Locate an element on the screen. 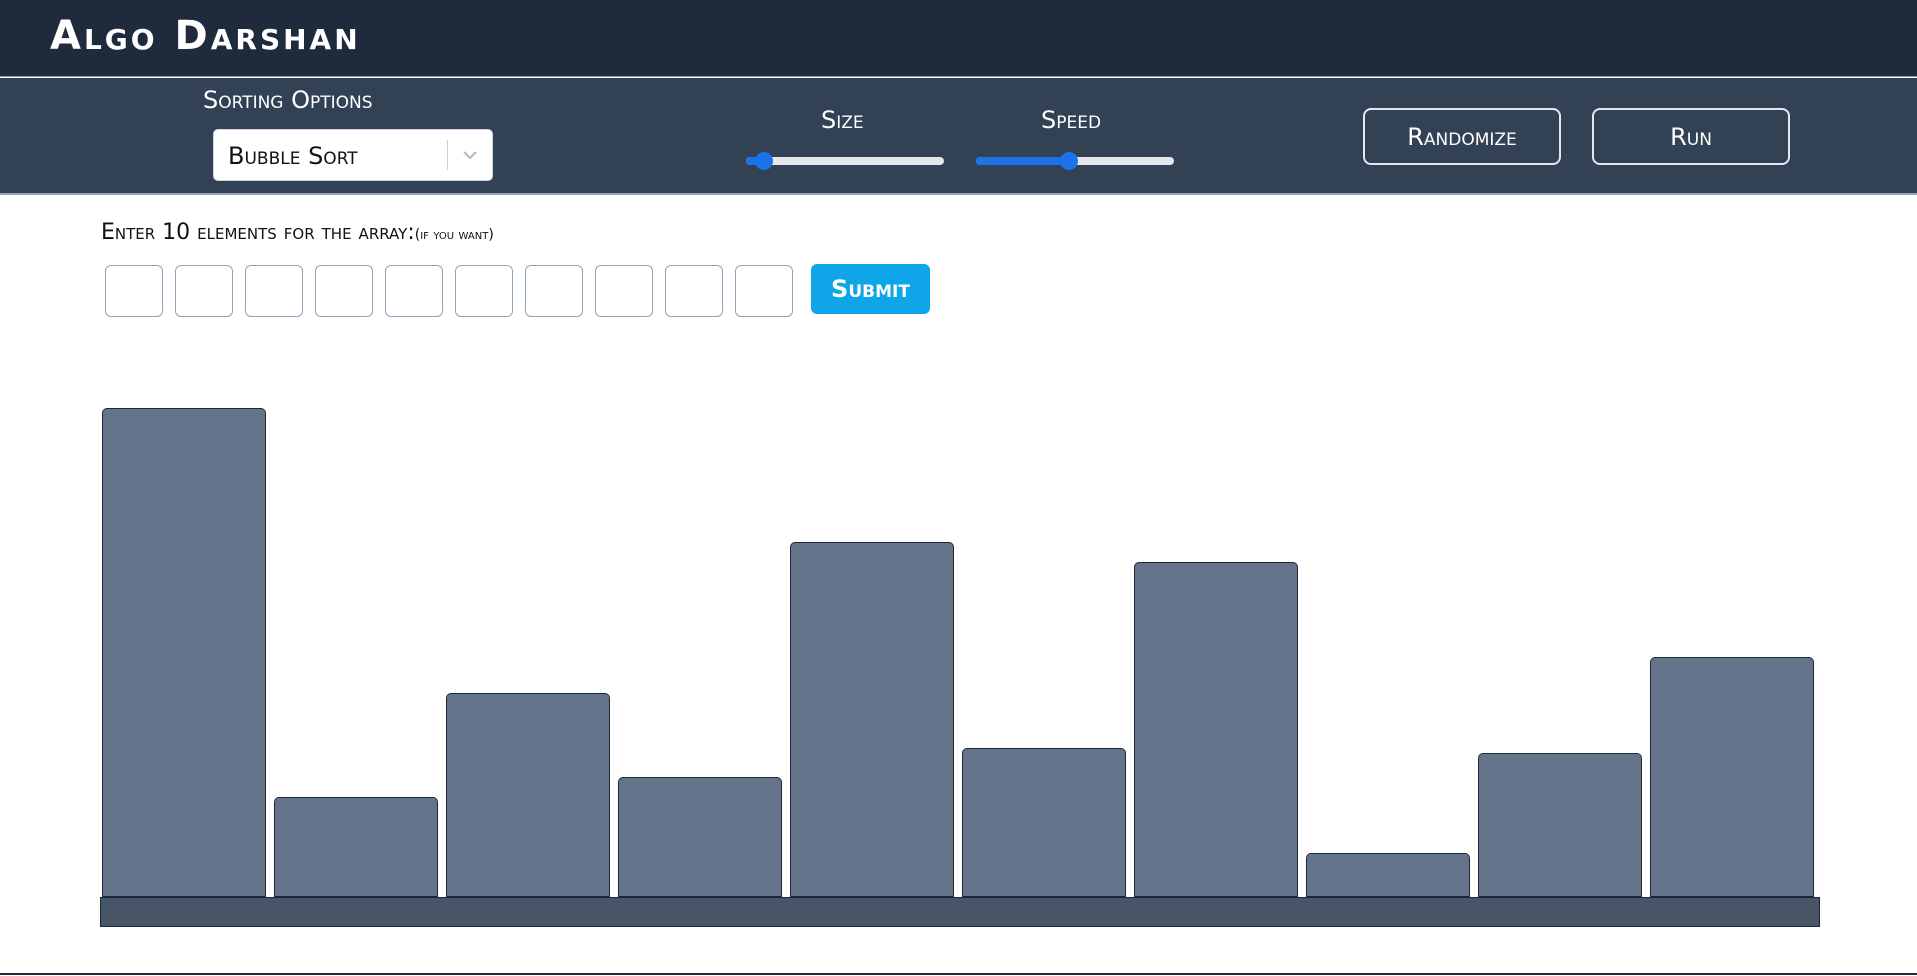 This screenshot has width=1917, height=976. speed-slider is located at coordinates (1075, 161).